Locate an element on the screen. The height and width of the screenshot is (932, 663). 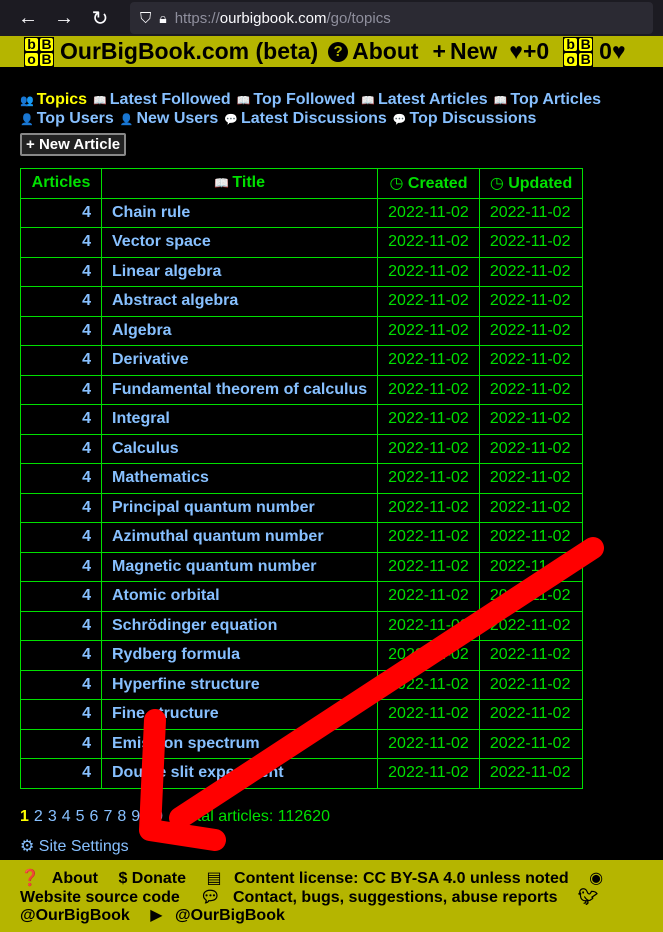
about-link: ? About is located at coordinates (373, 51).